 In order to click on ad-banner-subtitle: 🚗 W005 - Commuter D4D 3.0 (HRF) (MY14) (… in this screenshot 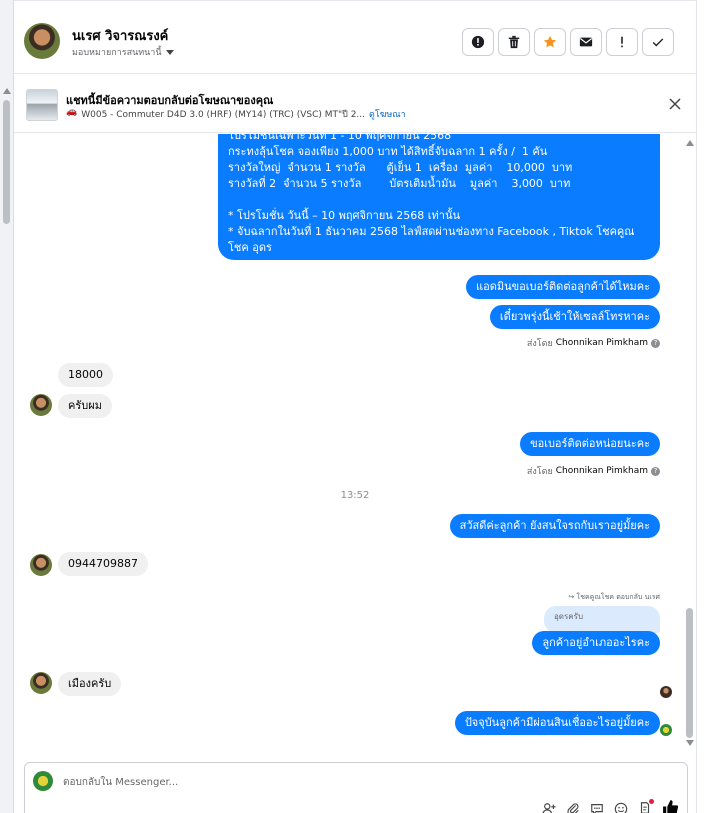, I will do `click(236, 114)`.